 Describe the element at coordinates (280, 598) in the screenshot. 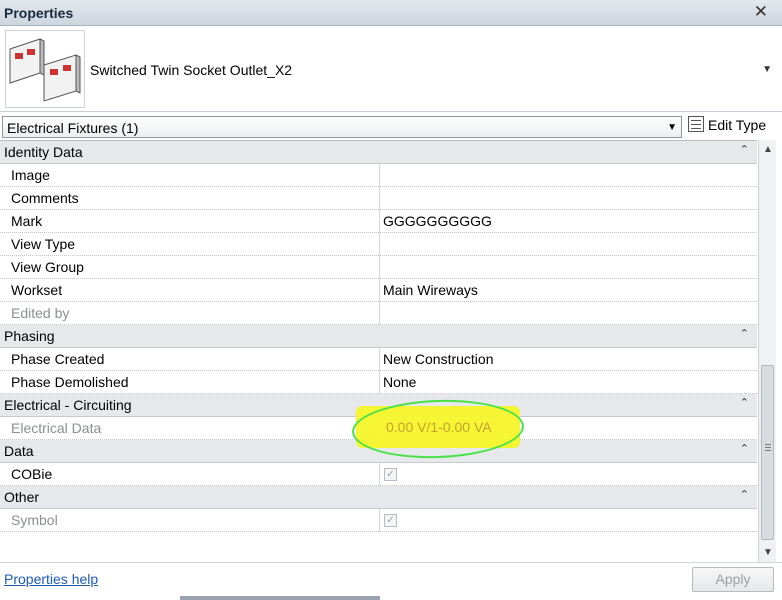

I see `background-strip` at that location.